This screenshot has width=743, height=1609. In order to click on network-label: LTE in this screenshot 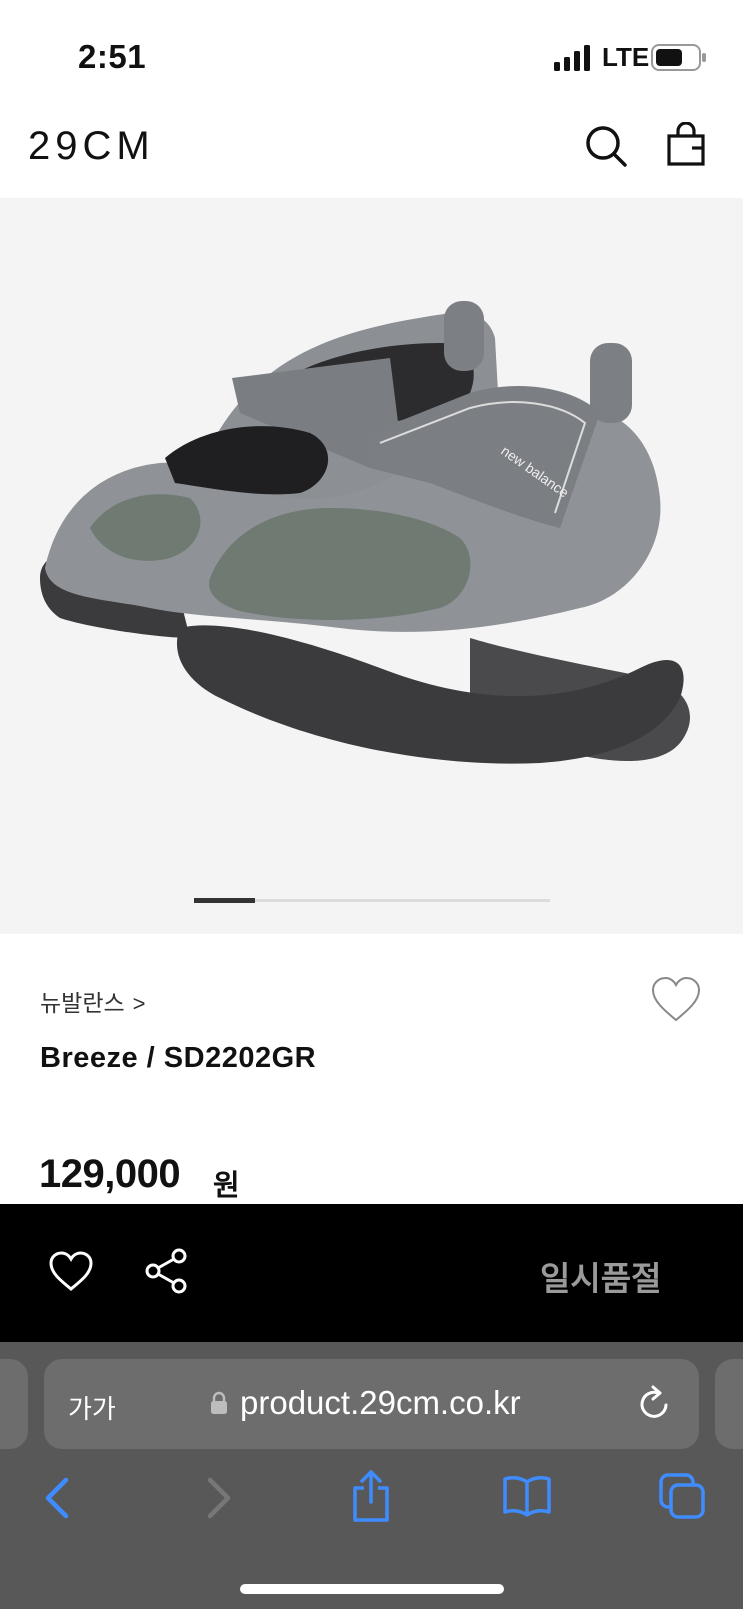, I will do `click(626, 57)`.